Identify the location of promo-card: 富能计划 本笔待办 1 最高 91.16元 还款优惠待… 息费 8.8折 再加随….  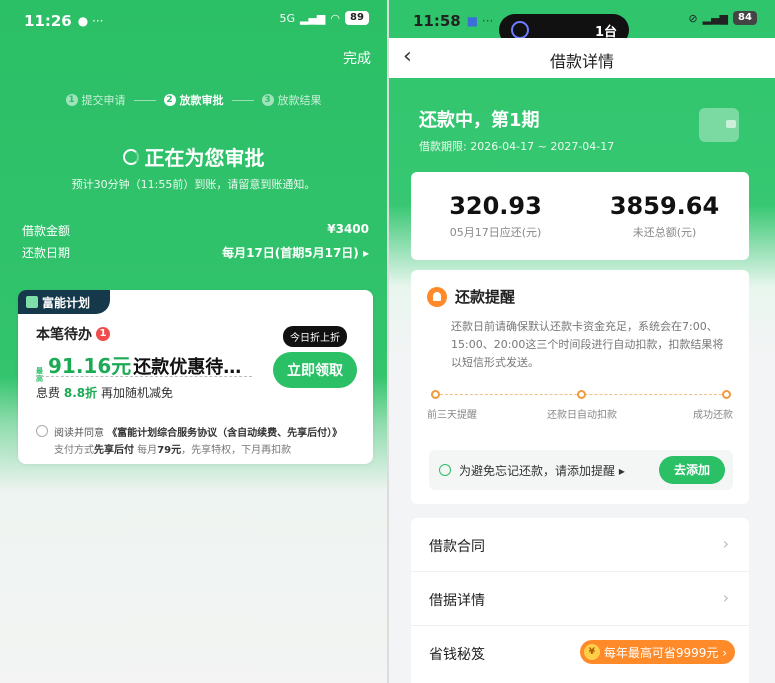
(195, 377).